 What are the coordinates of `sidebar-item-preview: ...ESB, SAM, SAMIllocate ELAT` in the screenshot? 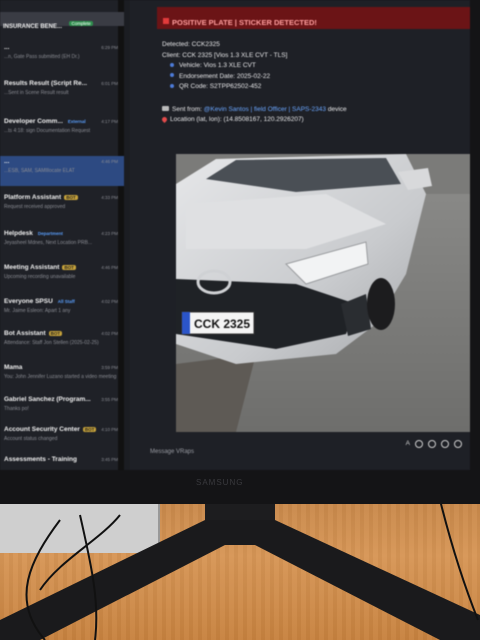 It's located at (39, 171).